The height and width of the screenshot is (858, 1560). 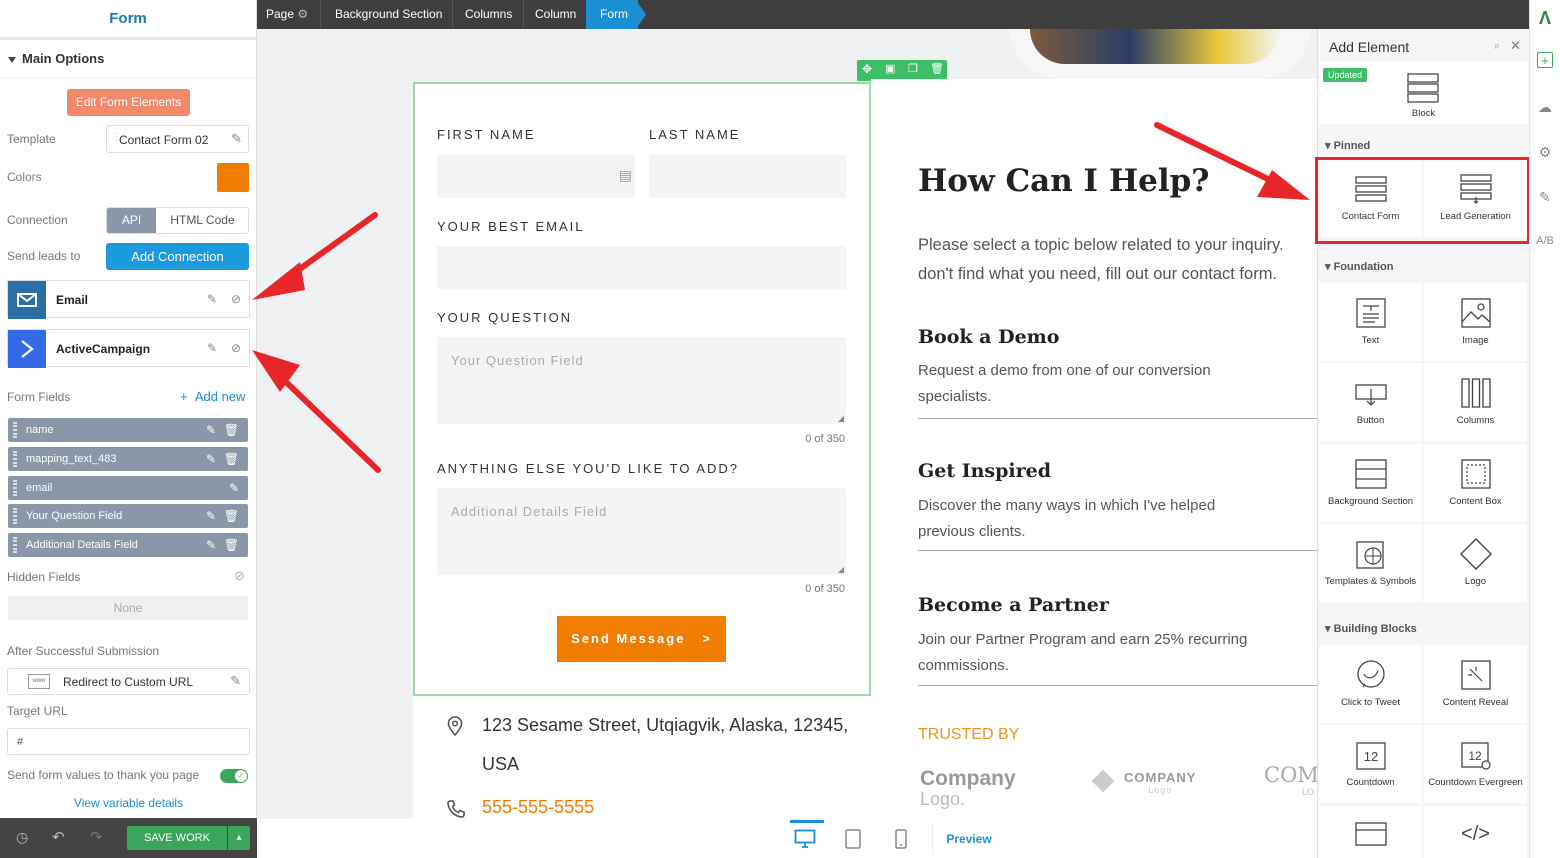 What do you see at coordinates (1232, 161) in the screenshot?
I see `arrow-to-pinned` at bounding box center [1232, 161].